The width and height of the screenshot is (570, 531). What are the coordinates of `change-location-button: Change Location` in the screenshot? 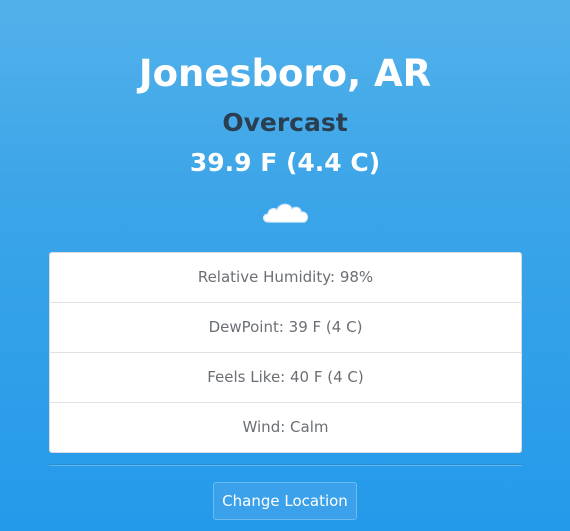 It's located at (285, 501).